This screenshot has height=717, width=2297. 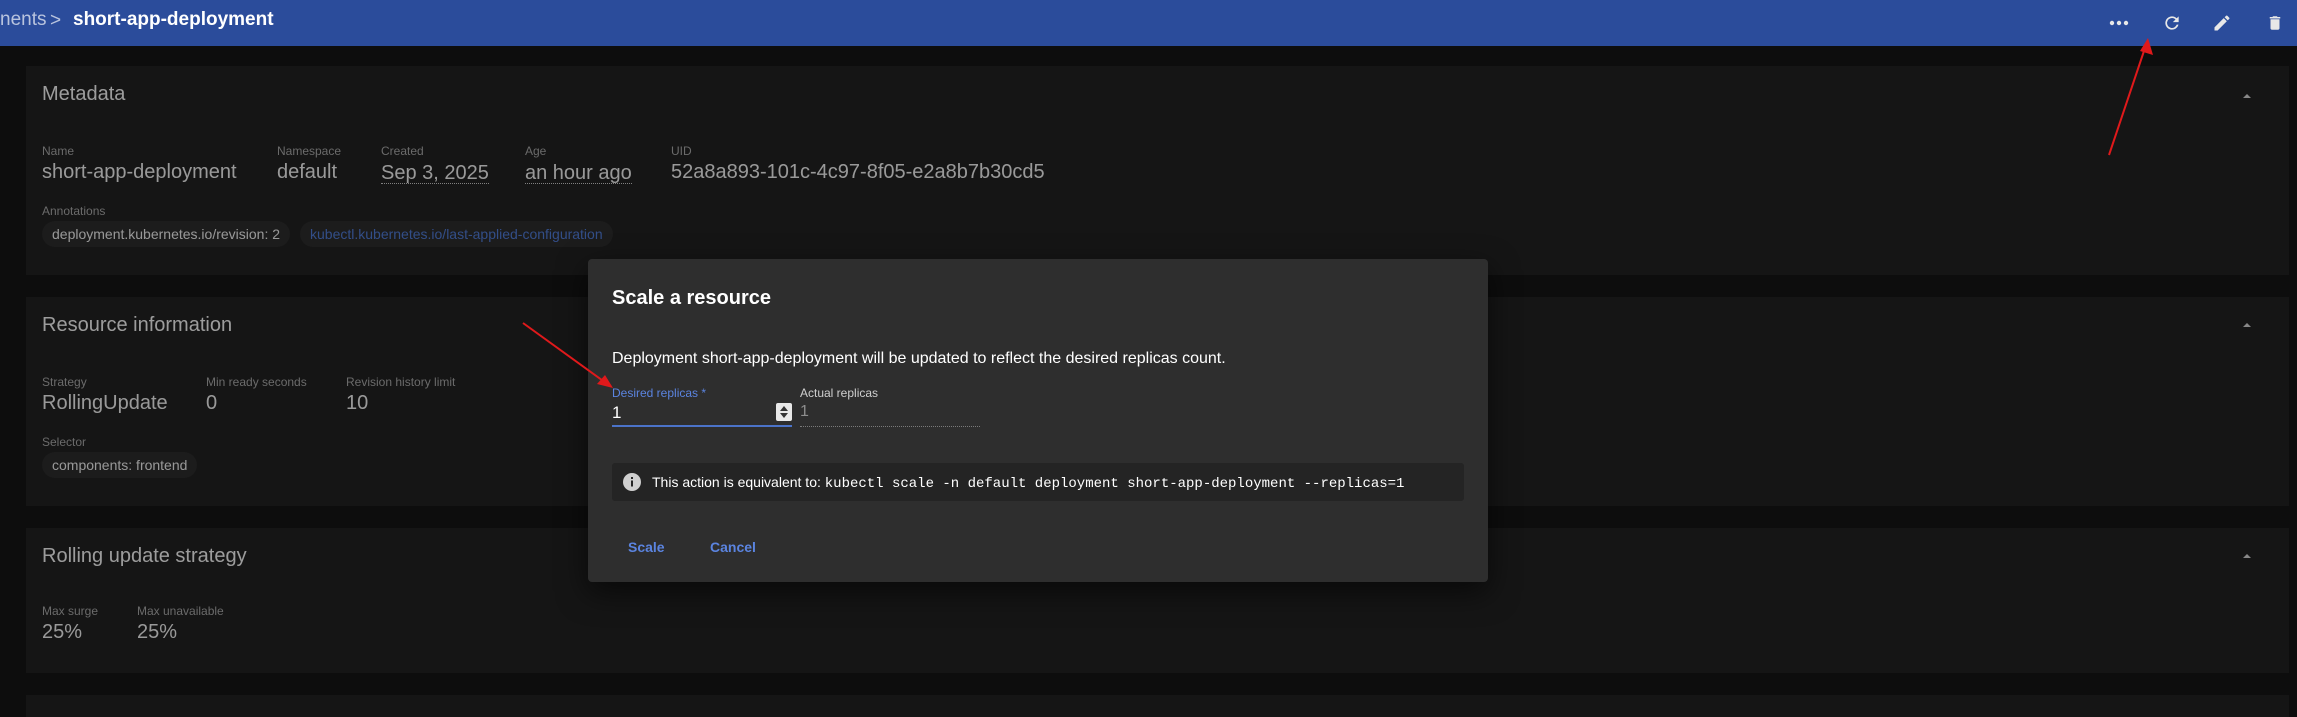 I want to click on top-bar: nents > short-app-deployment, so click(x=1148, y=23).